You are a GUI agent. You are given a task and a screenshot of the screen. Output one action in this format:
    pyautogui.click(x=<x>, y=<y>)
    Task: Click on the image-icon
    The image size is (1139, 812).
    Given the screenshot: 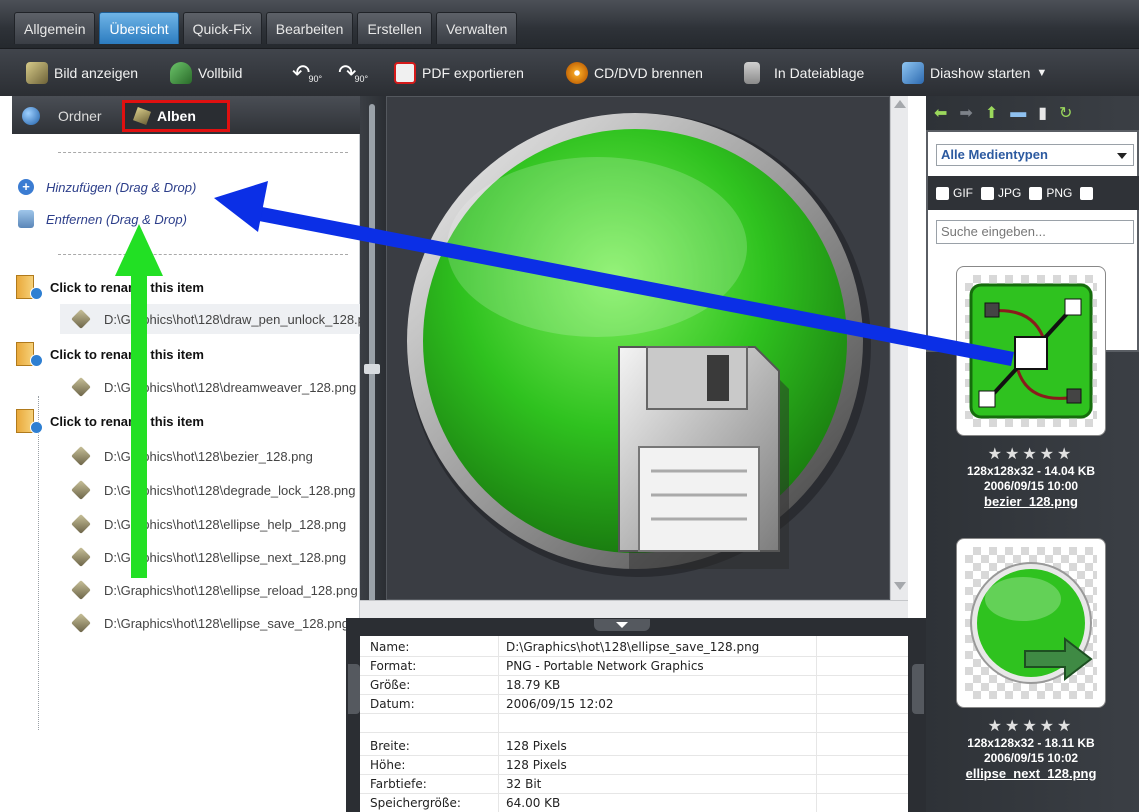 What is the action you would take?
    pyautogui.click(x=37, y=73)
    